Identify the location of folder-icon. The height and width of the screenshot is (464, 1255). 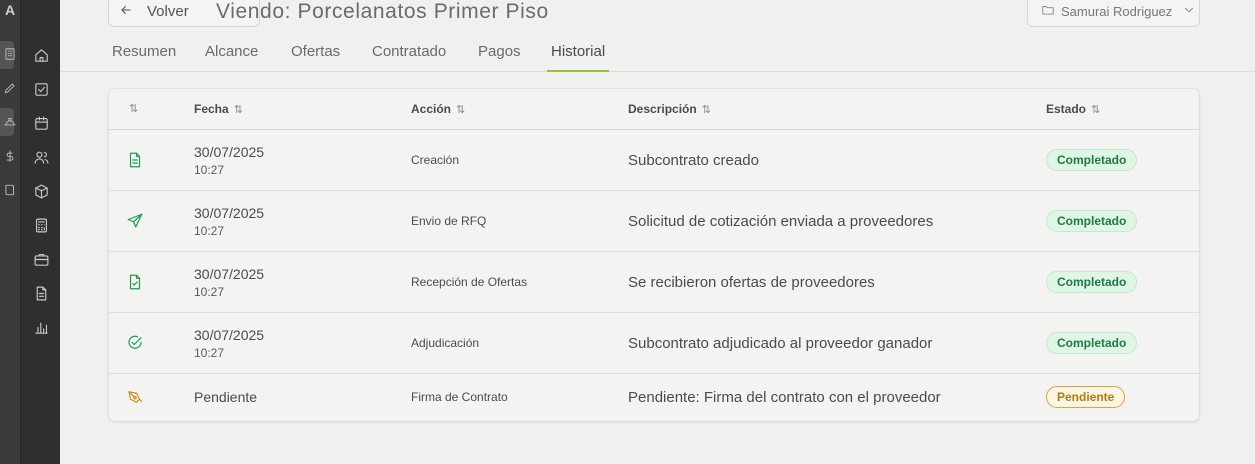
(1048, 11).